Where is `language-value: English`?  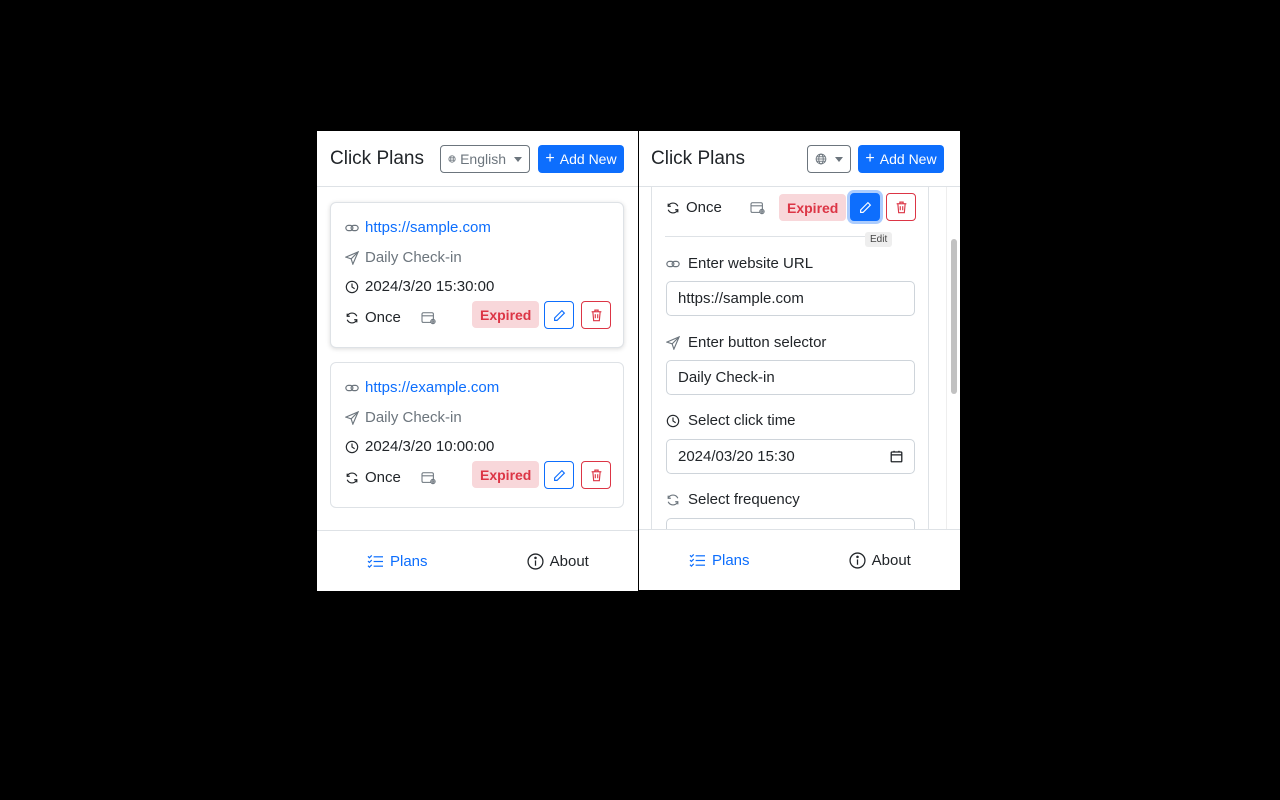 language-value: English is located at coordinates (483, 159).